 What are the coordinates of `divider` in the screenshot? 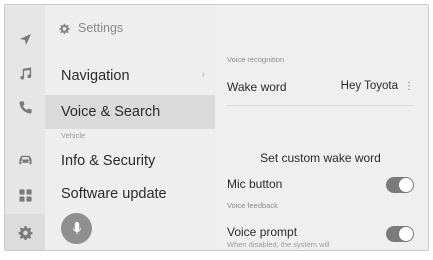 It's located at (320, 105).